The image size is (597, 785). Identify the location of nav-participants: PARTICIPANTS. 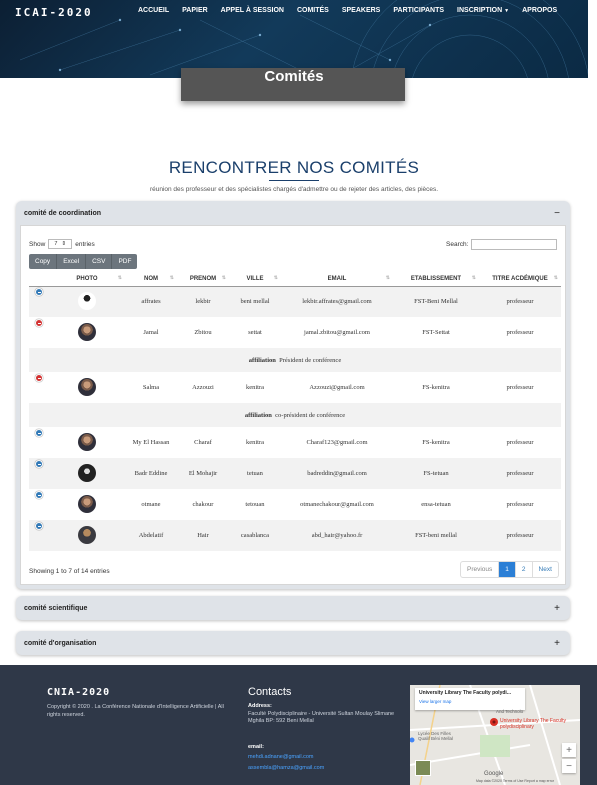
(418, 10).